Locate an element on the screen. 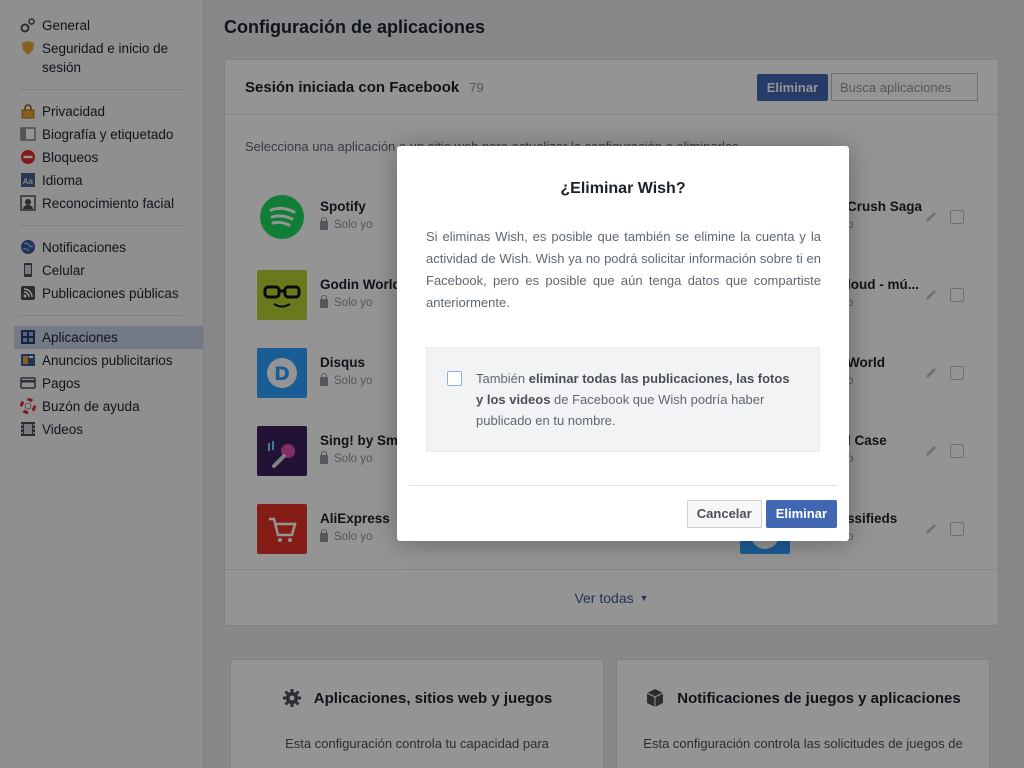 The height and width of the screenshot is (768, 1024). delete-posts-checkbox is located at coordinates (454, 378).